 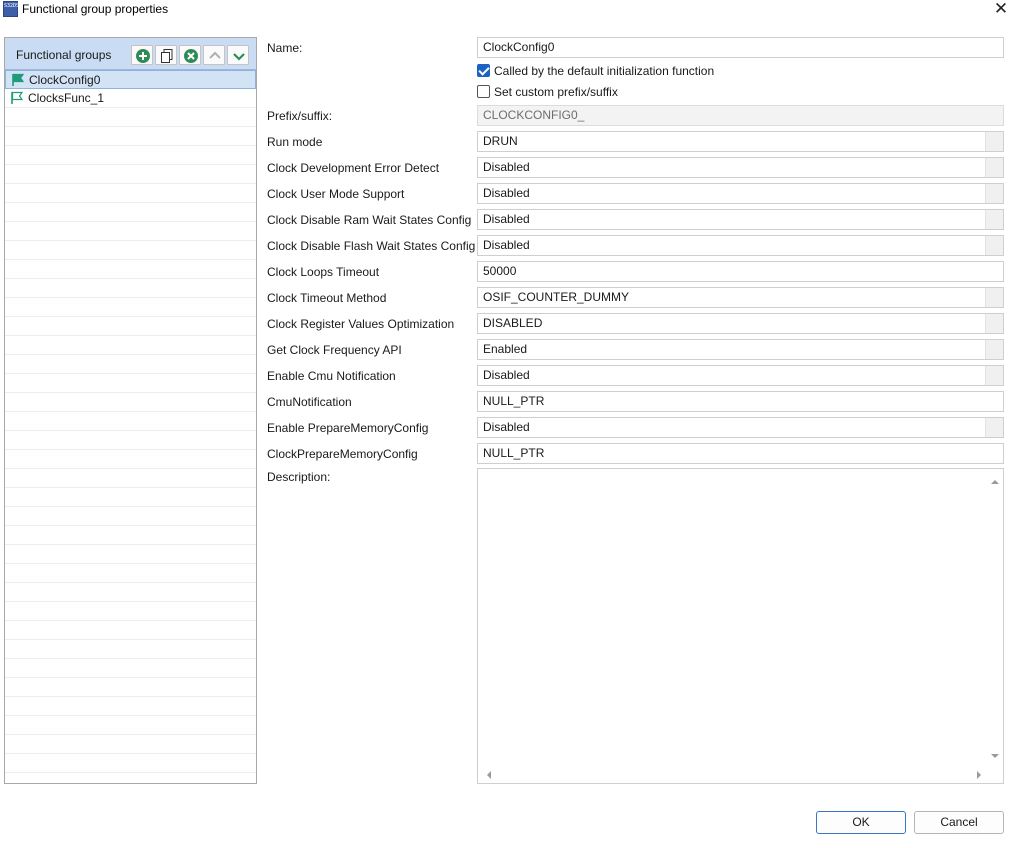 What do you see at coordinates (556, 297) in the screenshot?
I see `clock-timeout-method-value: OSIF_COUNTER_DUMMY` at bounding box center [556, 297].